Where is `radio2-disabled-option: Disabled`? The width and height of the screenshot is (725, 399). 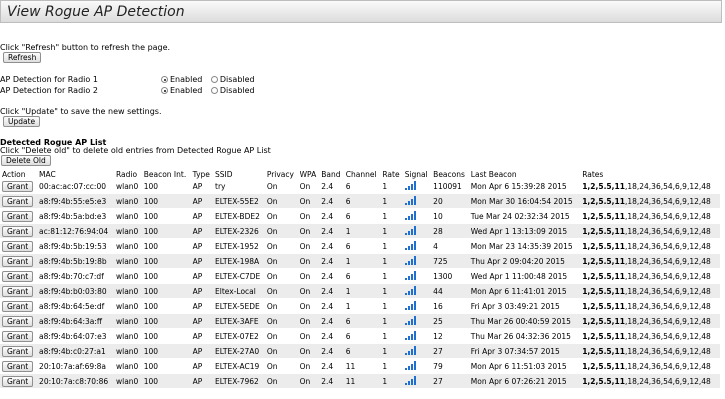 radio2-disabled-option: Disabled is located at coordinates (232, 90).